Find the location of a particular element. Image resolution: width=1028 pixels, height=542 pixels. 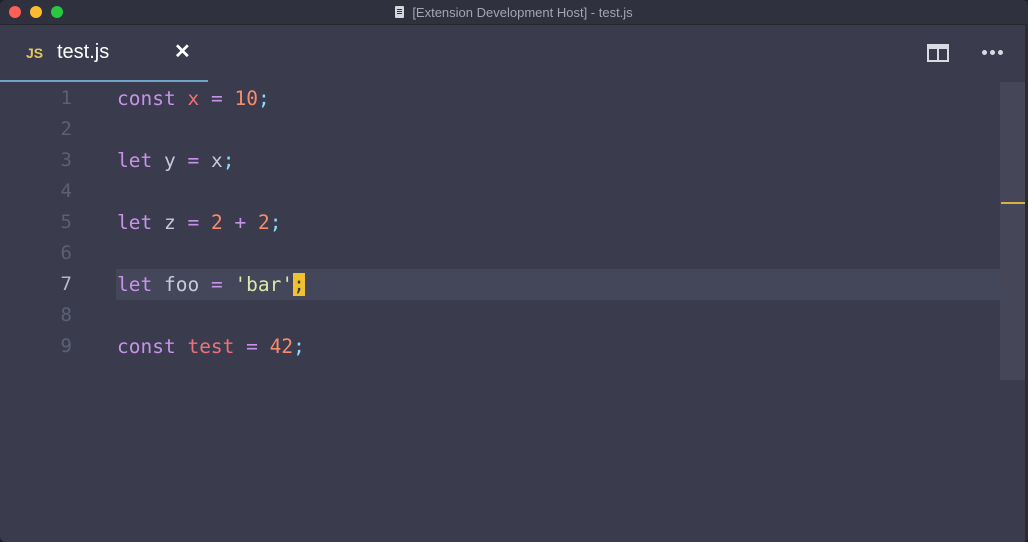

editor-scrollbar is located at coordinates (1012, 231).